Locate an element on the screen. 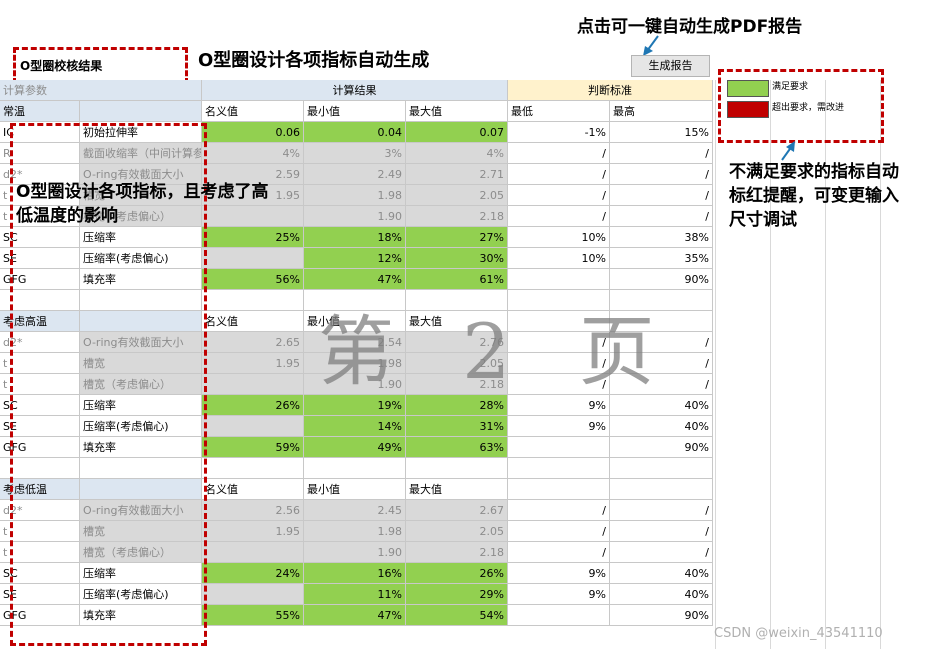  value-nom: 59% is located at coordinates (253, 447).